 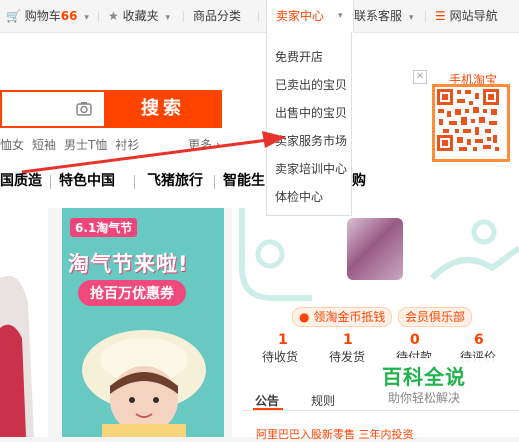 What do you see at coordinates (85, 145) in the screenshot?
I see `hot-word: 男士T恤` at bounding box center [85, 145].